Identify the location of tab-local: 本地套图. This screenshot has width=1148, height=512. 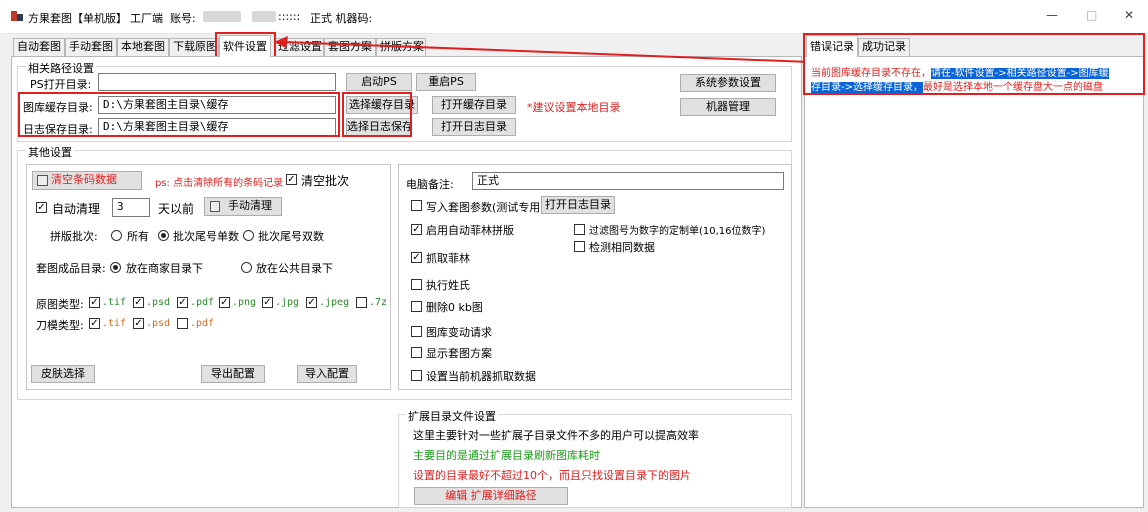
(143, 47).